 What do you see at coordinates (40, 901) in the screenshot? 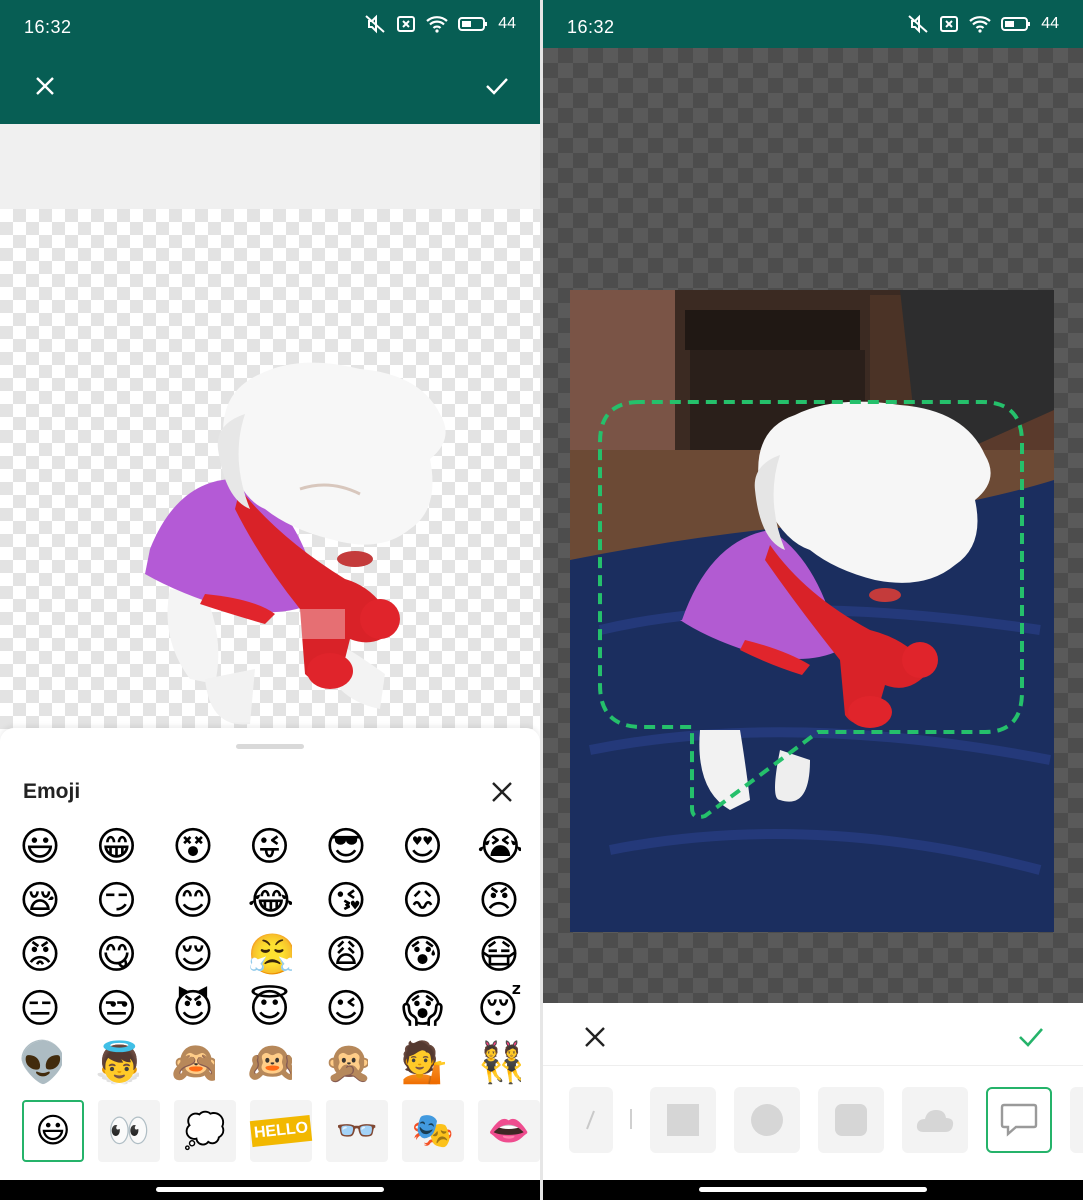
I see `emoji-item: 😪` at bounding box center [40, 901].